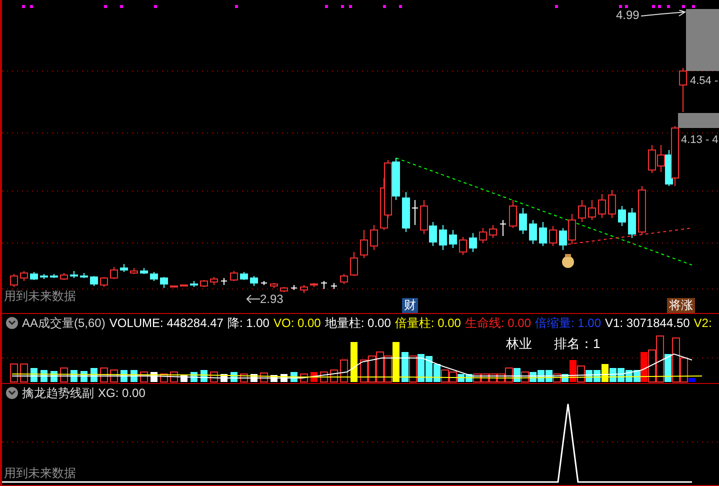  What do you see at coordinates (410, 305) in the screenshot?
I see `event-badge: 财` at bounding box center [410, 305].